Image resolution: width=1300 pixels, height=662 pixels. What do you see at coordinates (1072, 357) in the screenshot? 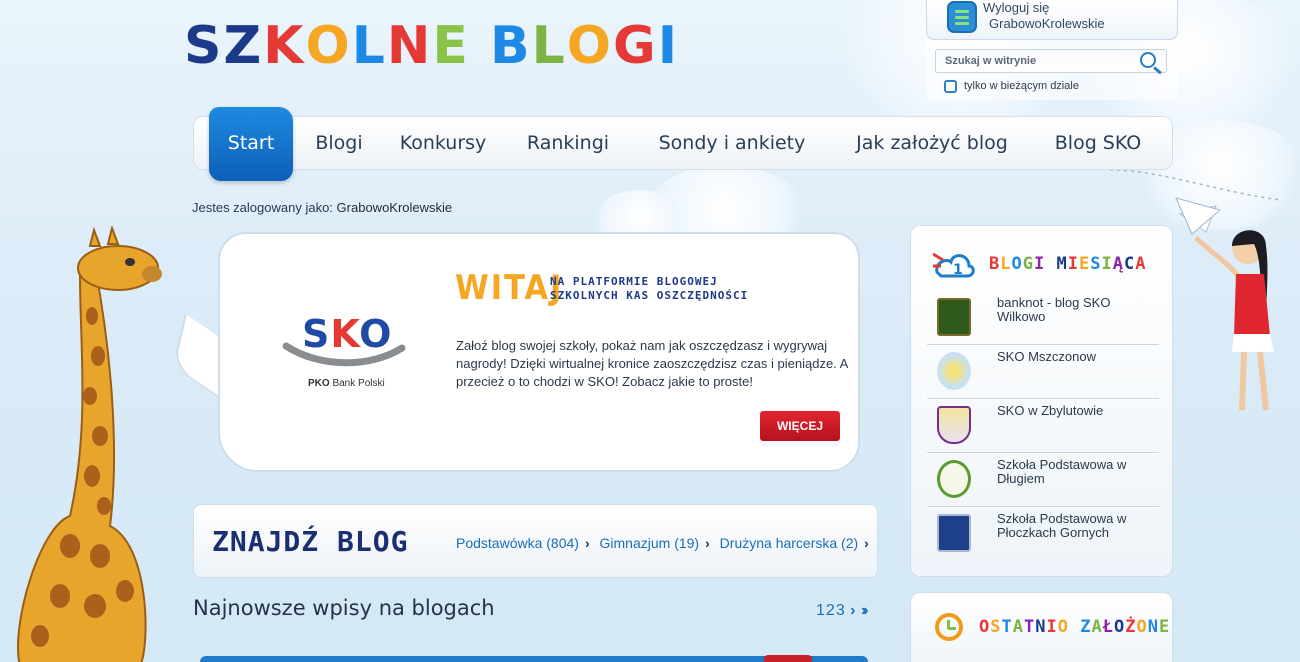
I see `blog-name: SKO Mszczonow` at bounding box center [1072, 357].